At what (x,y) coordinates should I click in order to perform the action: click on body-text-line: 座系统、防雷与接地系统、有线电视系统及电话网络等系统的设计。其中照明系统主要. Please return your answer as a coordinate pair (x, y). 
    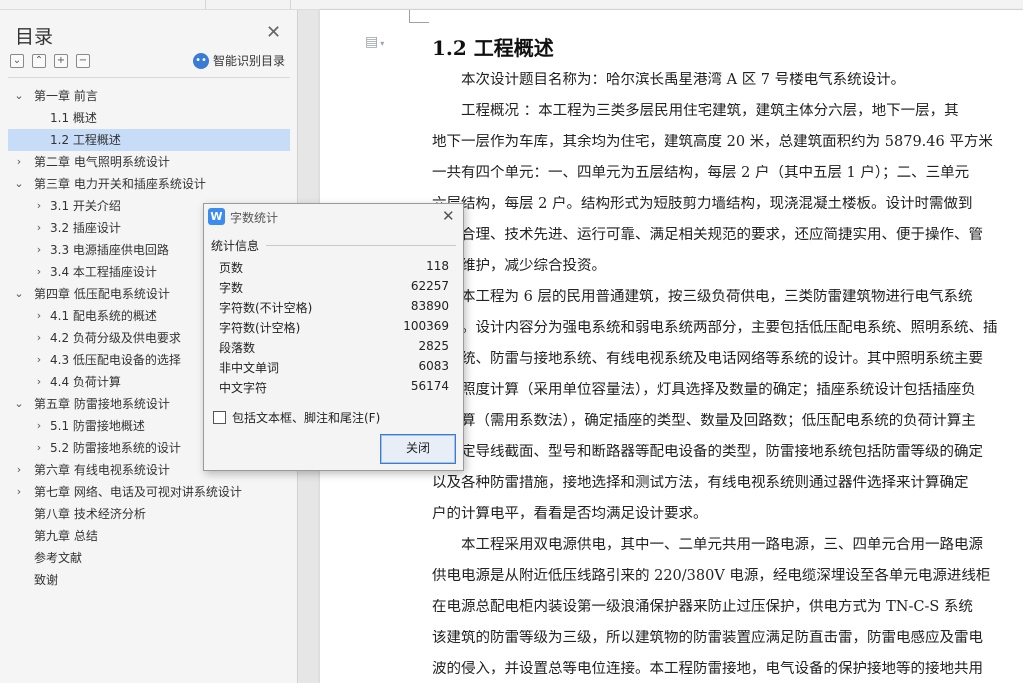
    Looking at the image, I should click on (707, 359).